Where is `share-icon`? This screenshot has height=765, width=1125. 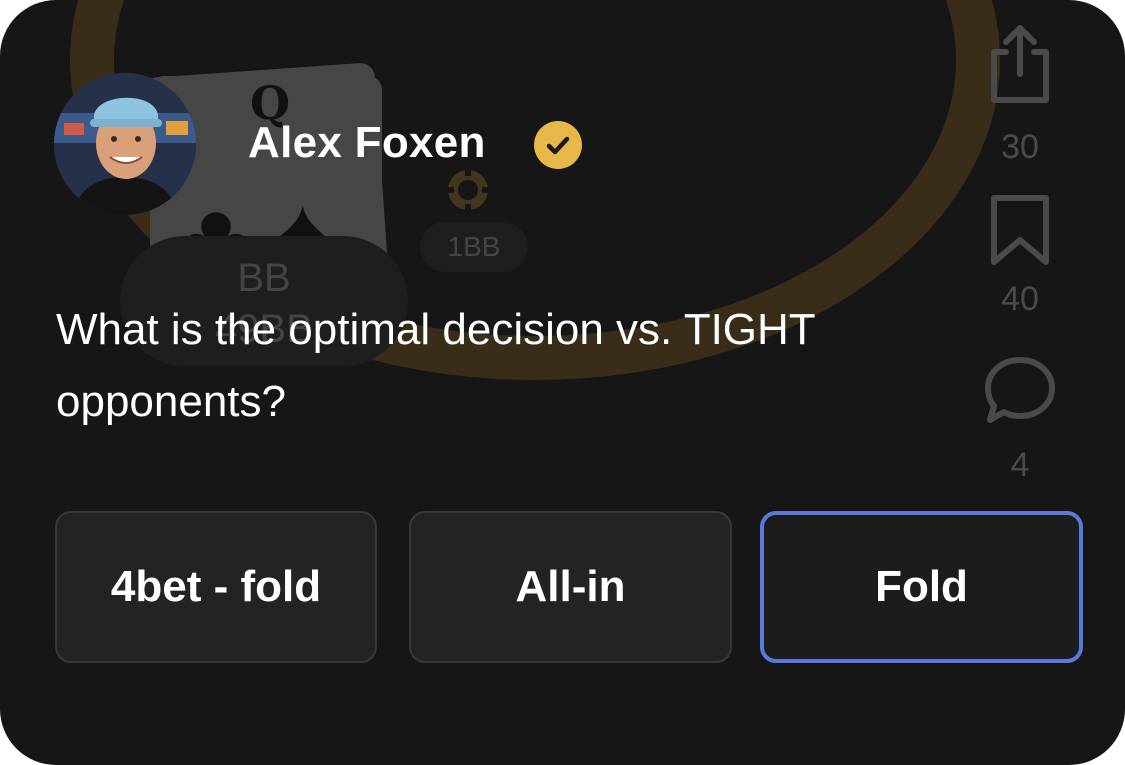 share-icon is located at coordinates (1020, 63).